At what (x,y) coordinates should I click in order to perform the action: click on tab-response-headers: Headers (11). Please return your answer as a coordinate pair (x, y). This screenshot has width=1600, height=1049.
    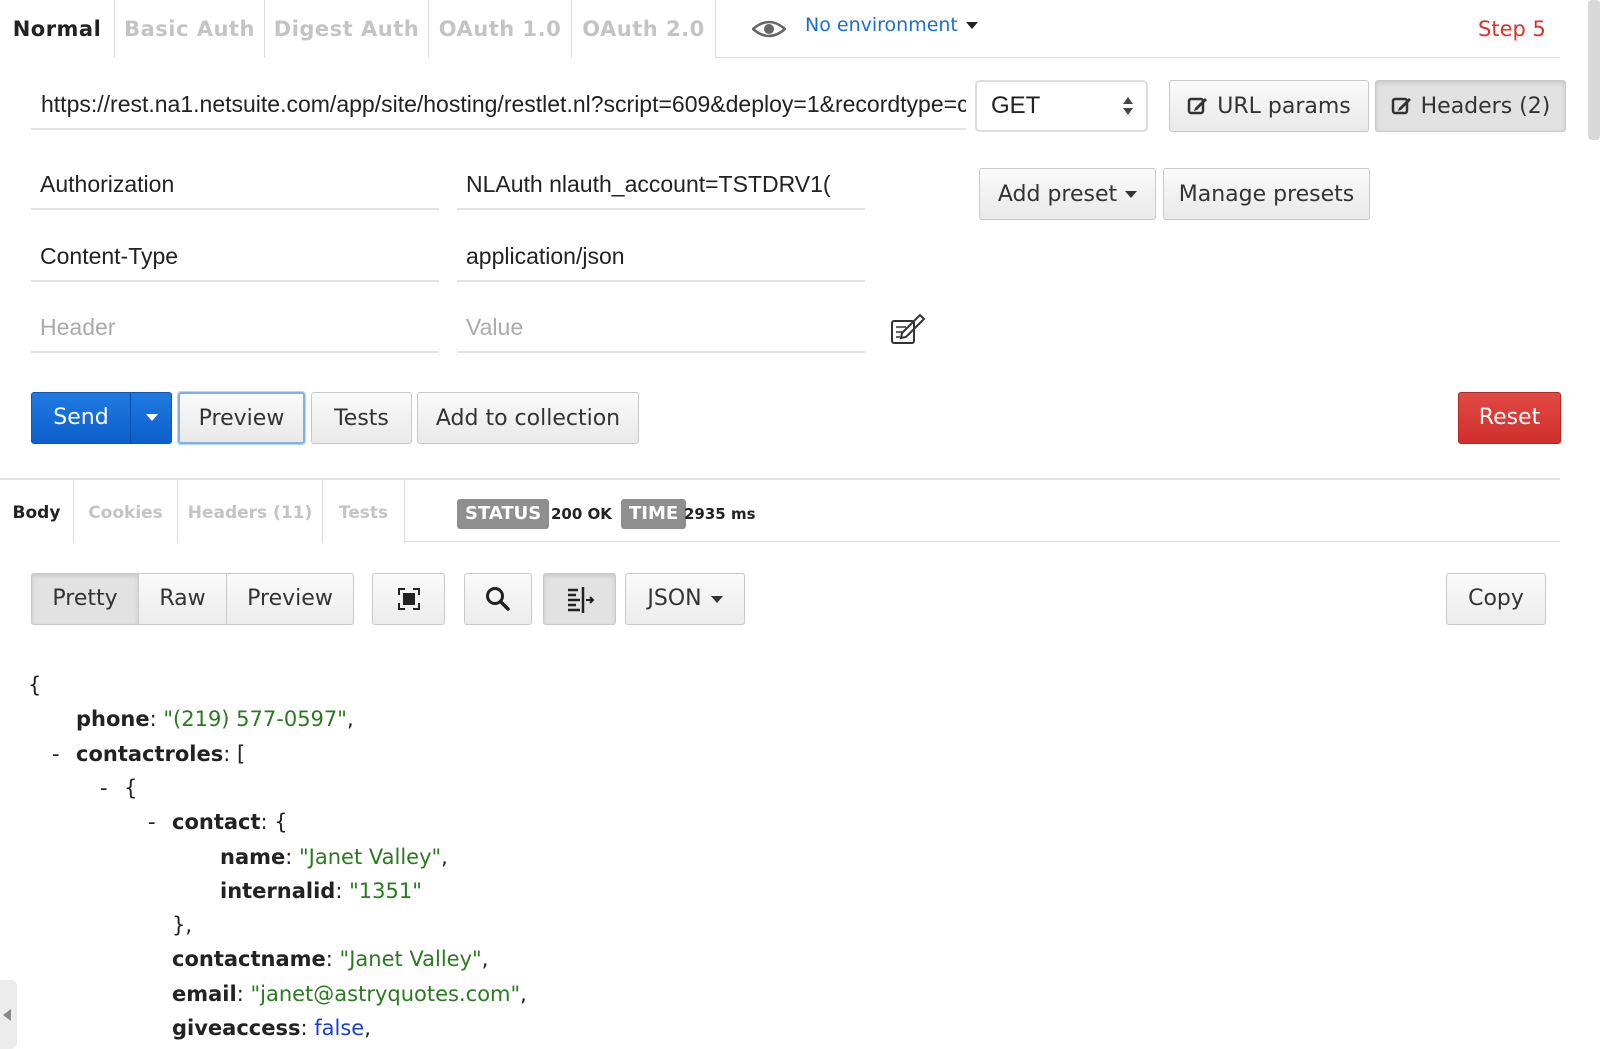
    Looking at the image, I should click on (250, 511).